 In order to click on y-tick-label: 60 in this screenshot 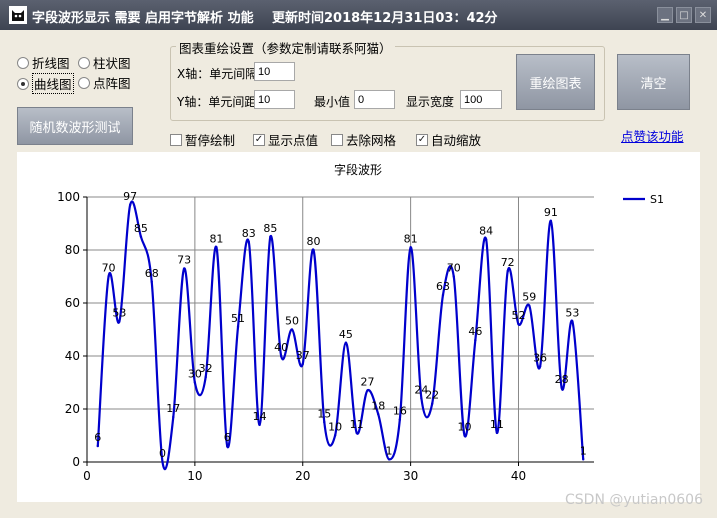, I will do `click(72, 303)`.